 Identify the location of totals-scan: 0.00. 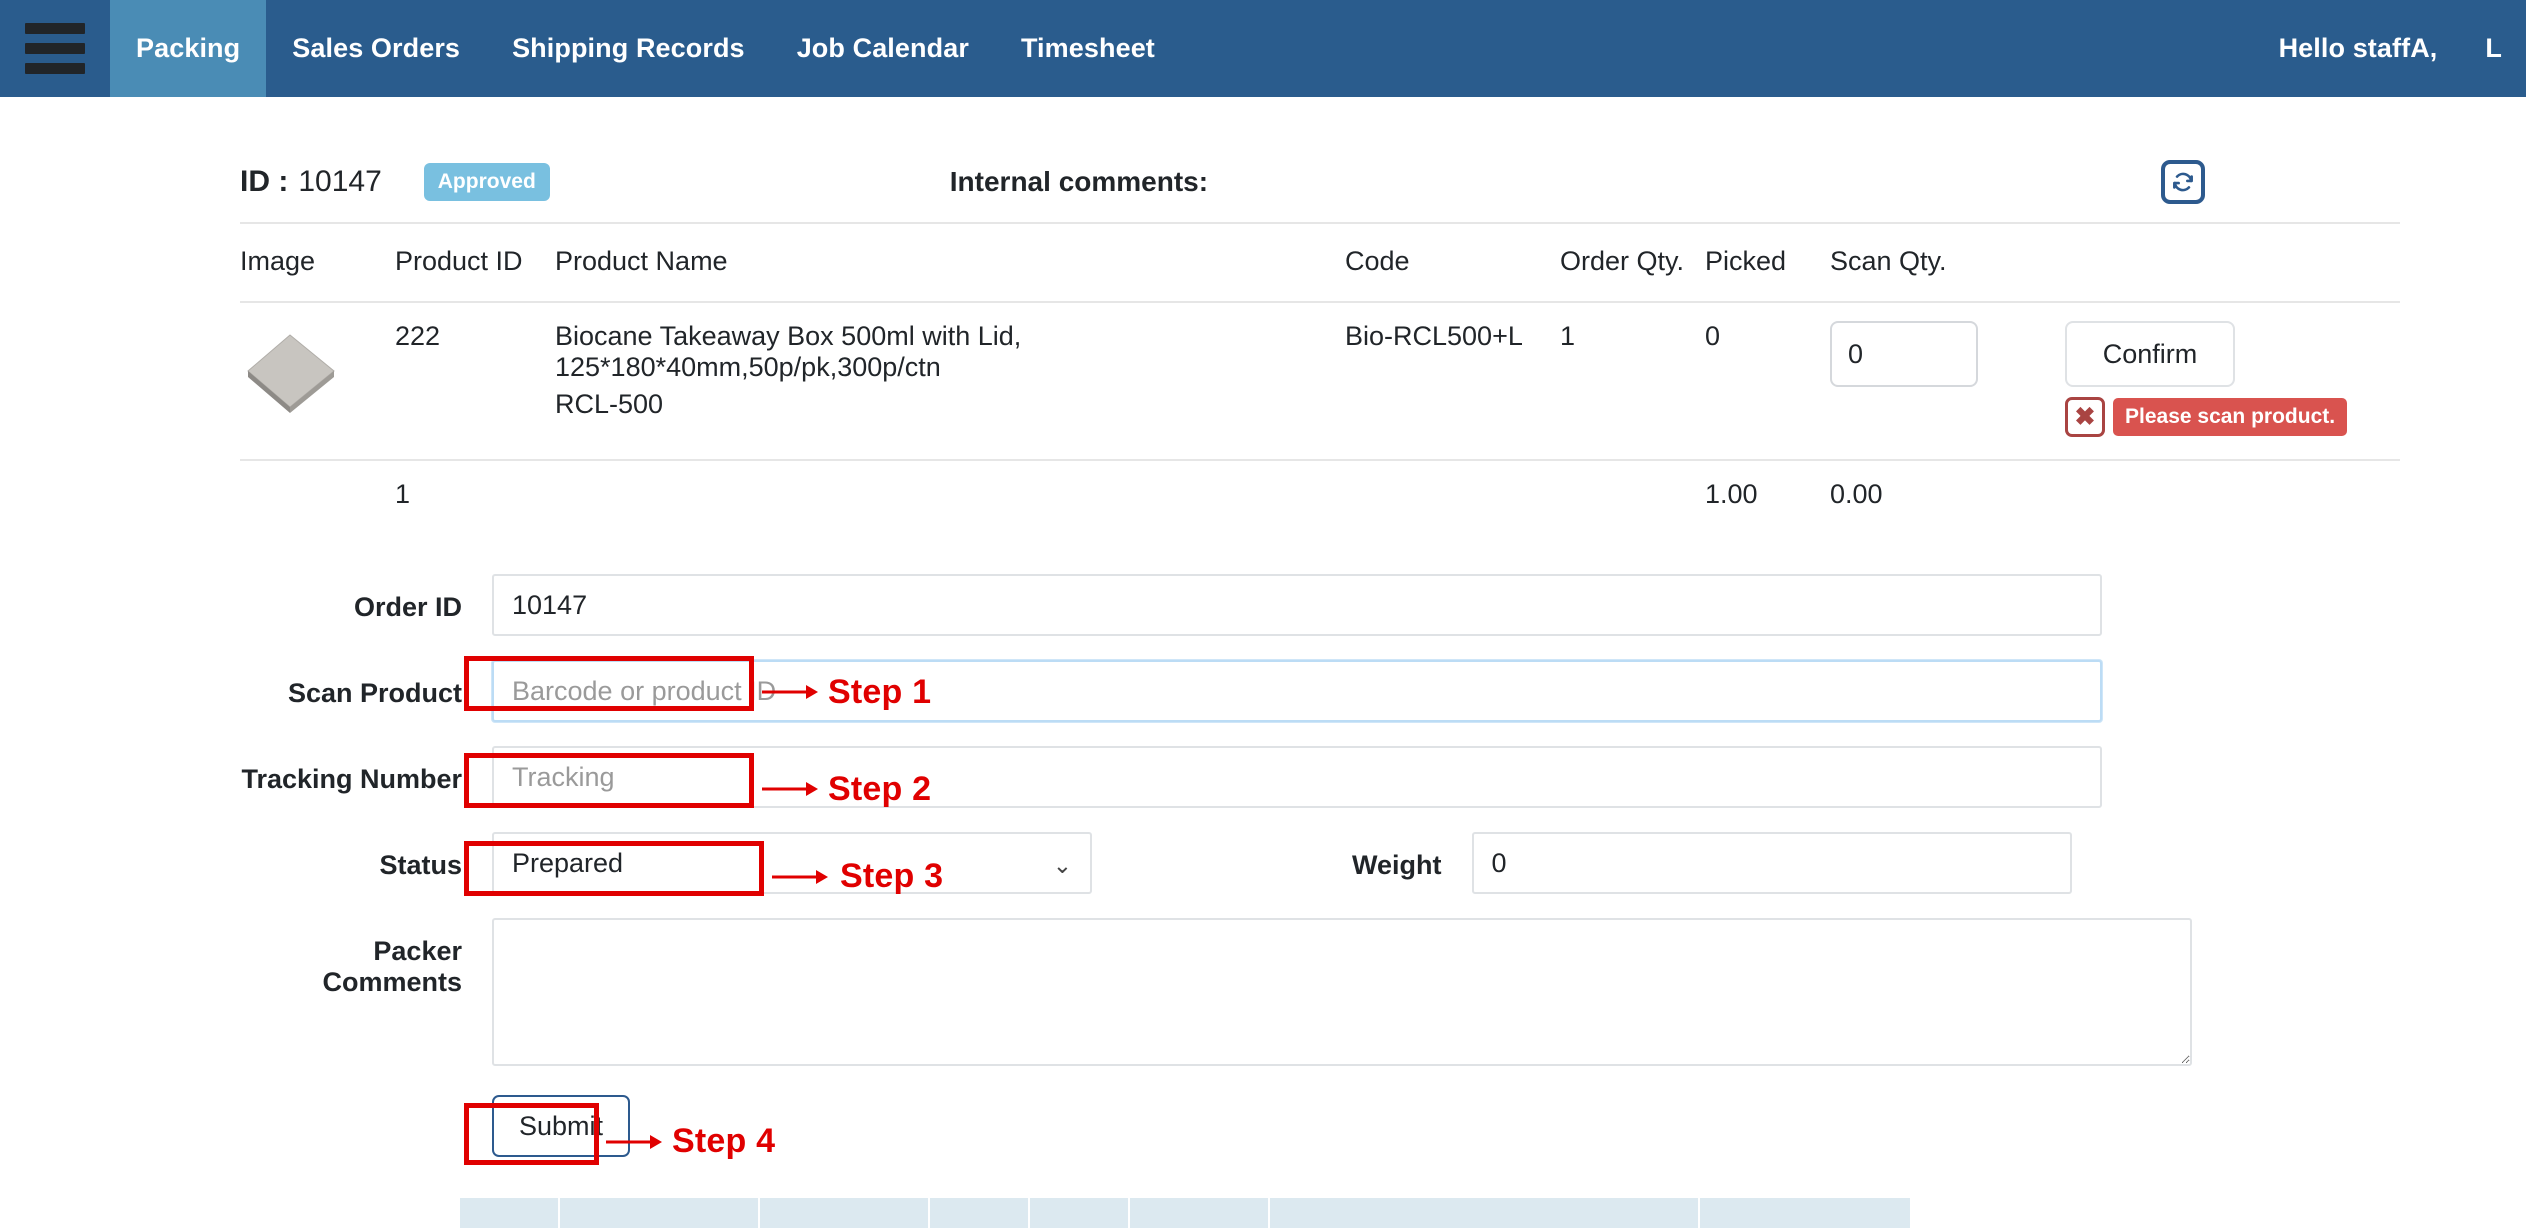
(1856, 494).